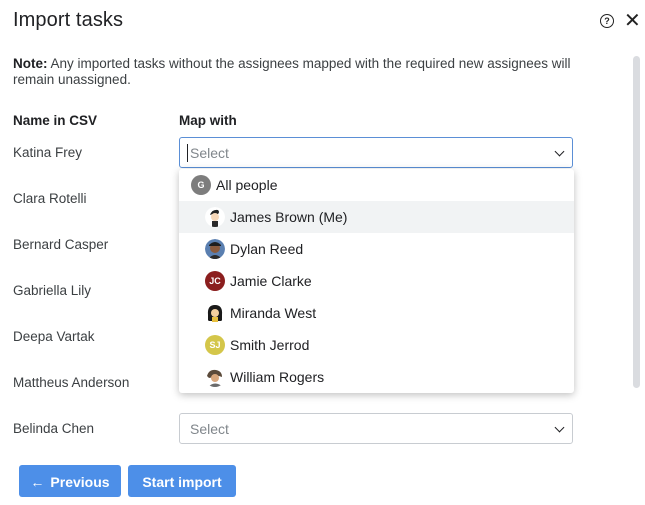 The image size is (645, 505). What do you see at coordinates (215, 281) in the screenshot?
I see `avatar: JC` at bounding box center [215, 281].